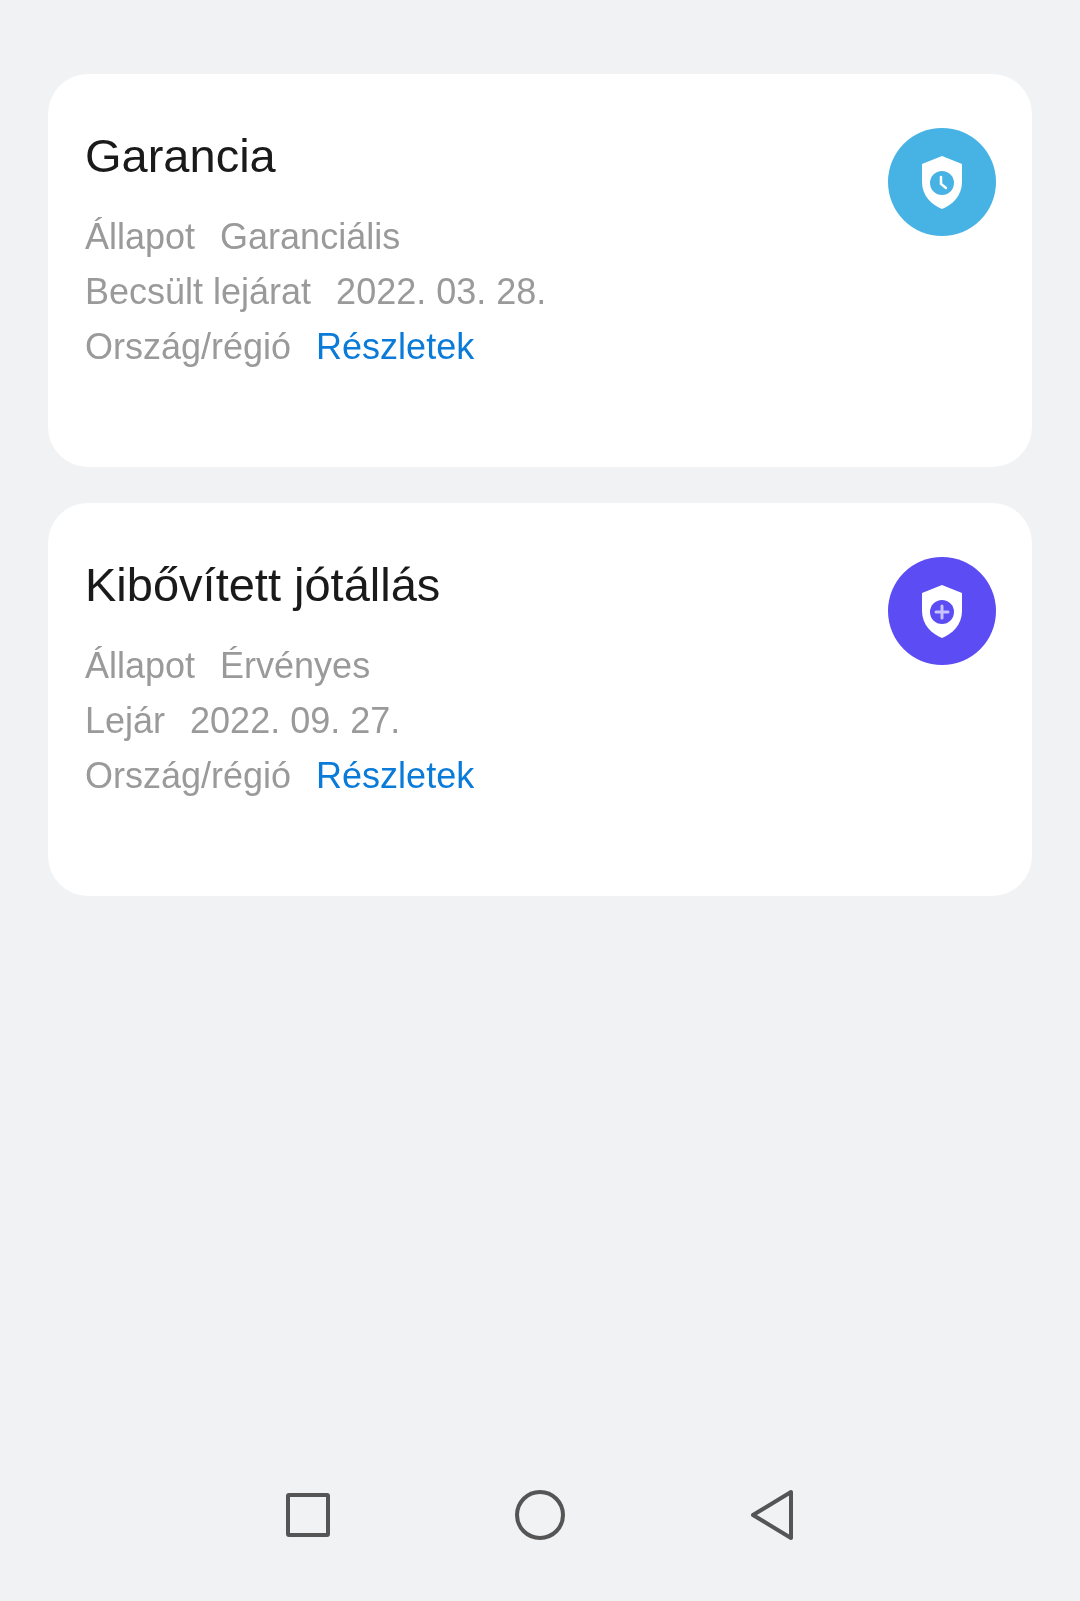 This screenshot has width=1080, height=1601. I want to click on field-label: Lejár, so click(125, 721).